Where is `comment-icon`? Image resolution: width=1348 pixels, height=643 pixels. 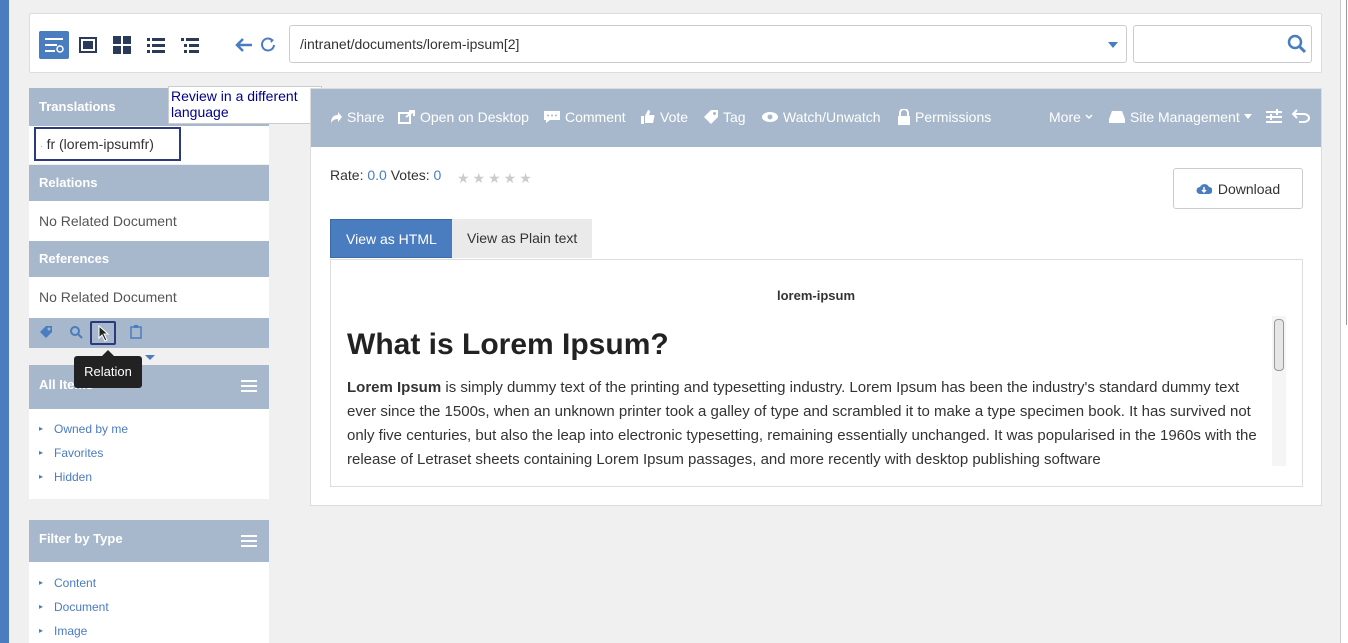 comment-icon is located at coordinates (552, 117).